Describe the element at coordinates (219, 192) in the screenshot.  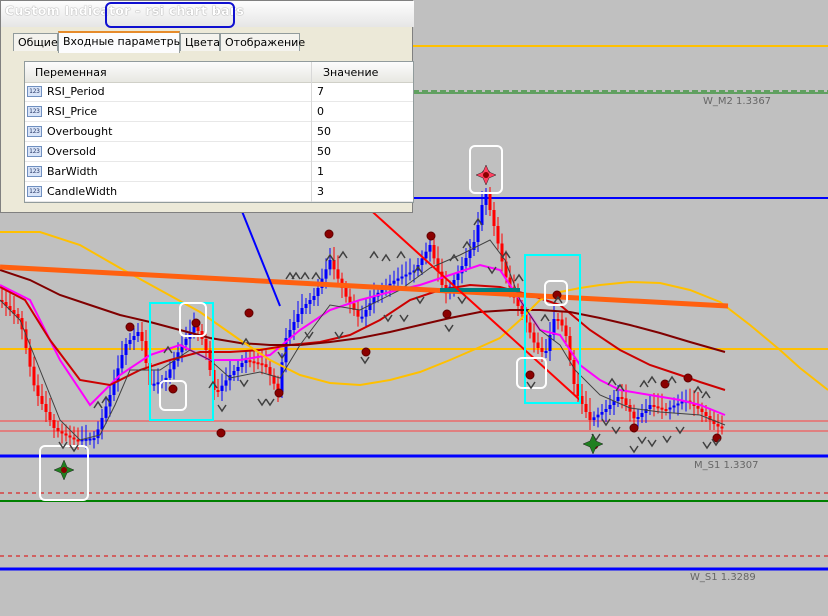
I see `table-row: 123 CandleWidth 3` at that location.